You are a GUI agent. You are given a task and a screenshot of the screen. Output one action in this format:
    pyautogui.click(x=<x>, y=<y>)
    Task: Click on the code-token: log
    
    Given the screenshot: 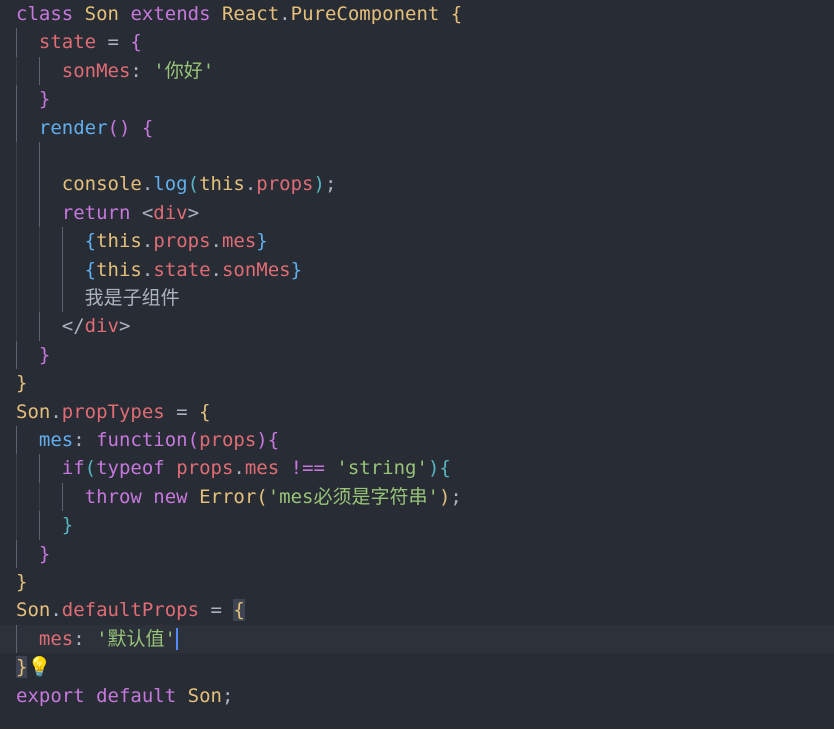 What is the action you would take?
    pyautogui.click(x=170, y=184)
    